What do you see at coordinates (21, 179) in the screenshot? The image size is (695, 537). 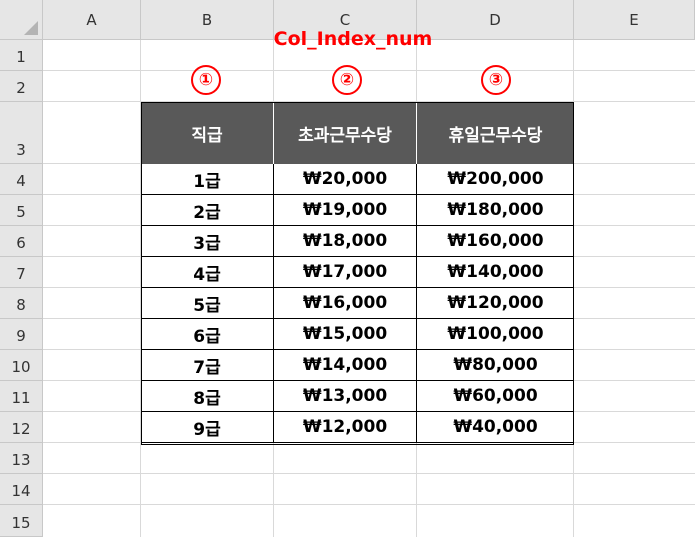 I see `row-header-4: 4` at bounding box center [21, 179].